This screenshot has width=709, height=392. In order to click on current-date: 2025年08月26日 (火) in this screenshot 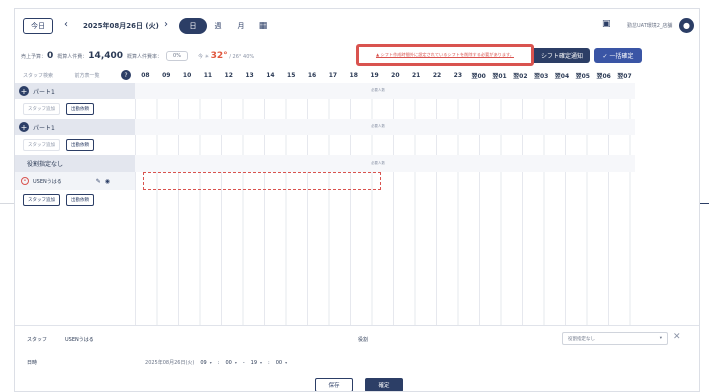, I will do `click(121, 26)`.